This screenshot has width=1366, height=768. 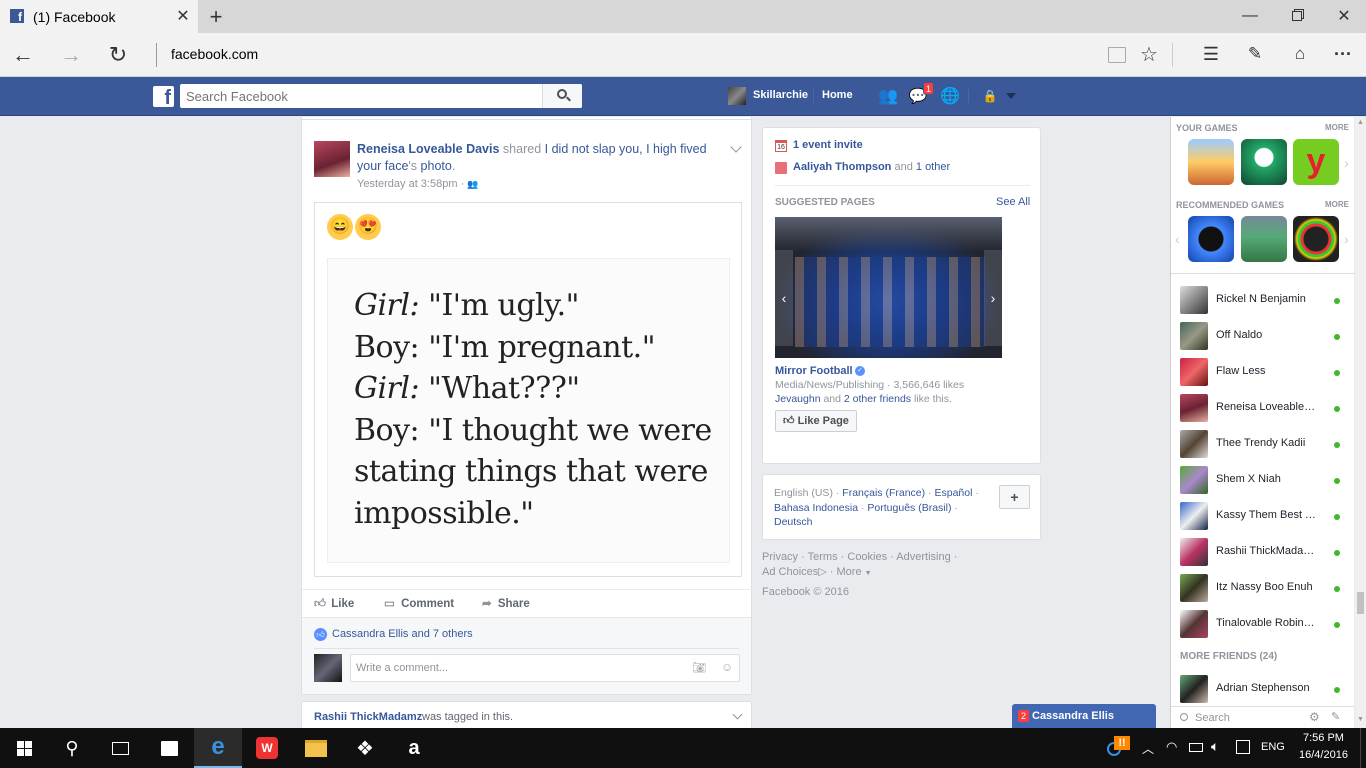 What do you see at coordinates (218, 748) in the screenshot?
I see `edge-browser-icon: e` at bounding box center [218, 748].